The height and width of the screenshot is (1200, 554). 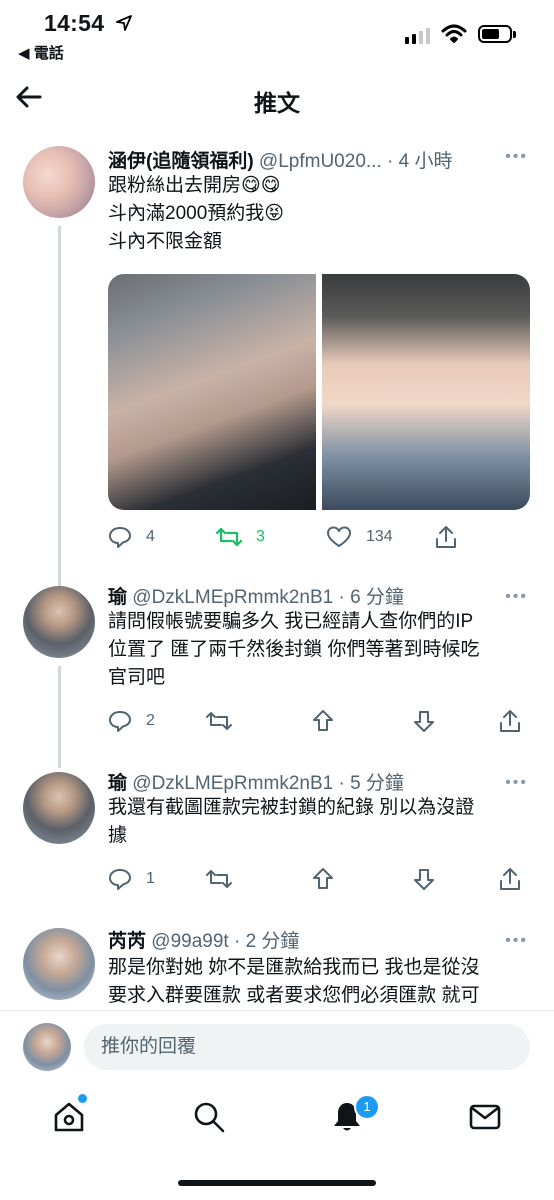 What do you see at coordinates (265, 783) in the screenshot?
I see `author-handle-time: @DzkLMEpRmmk2nB1 · 5 分鐘` at bounding box center [265, 783].